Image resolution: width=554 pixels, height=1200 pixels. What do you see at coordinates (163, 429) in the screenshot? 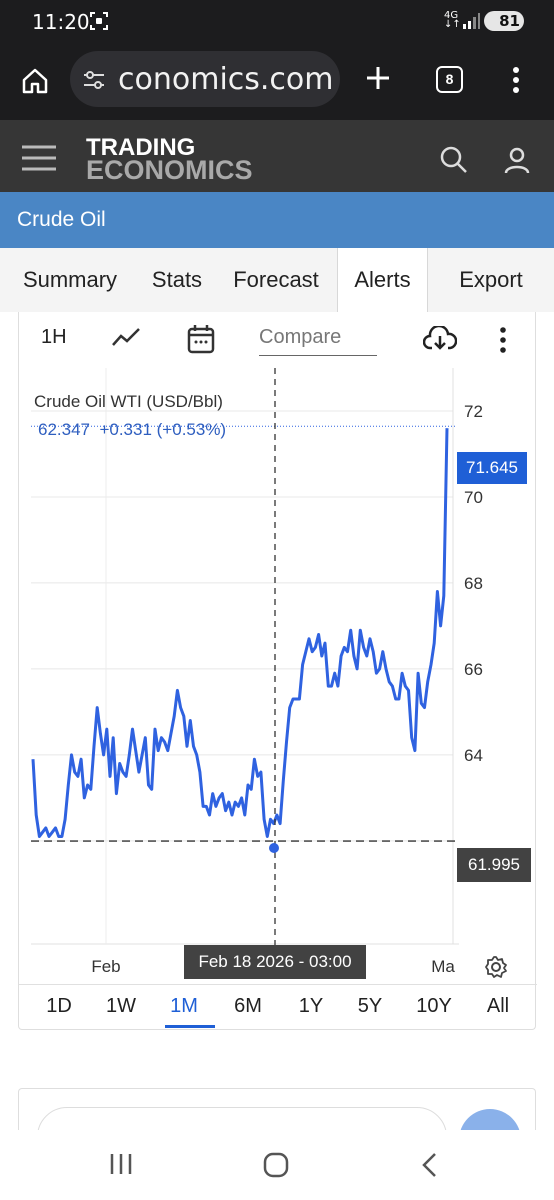
I see `legend-change: +0.331 (+0.53%)` at bounding box center [163, 429].